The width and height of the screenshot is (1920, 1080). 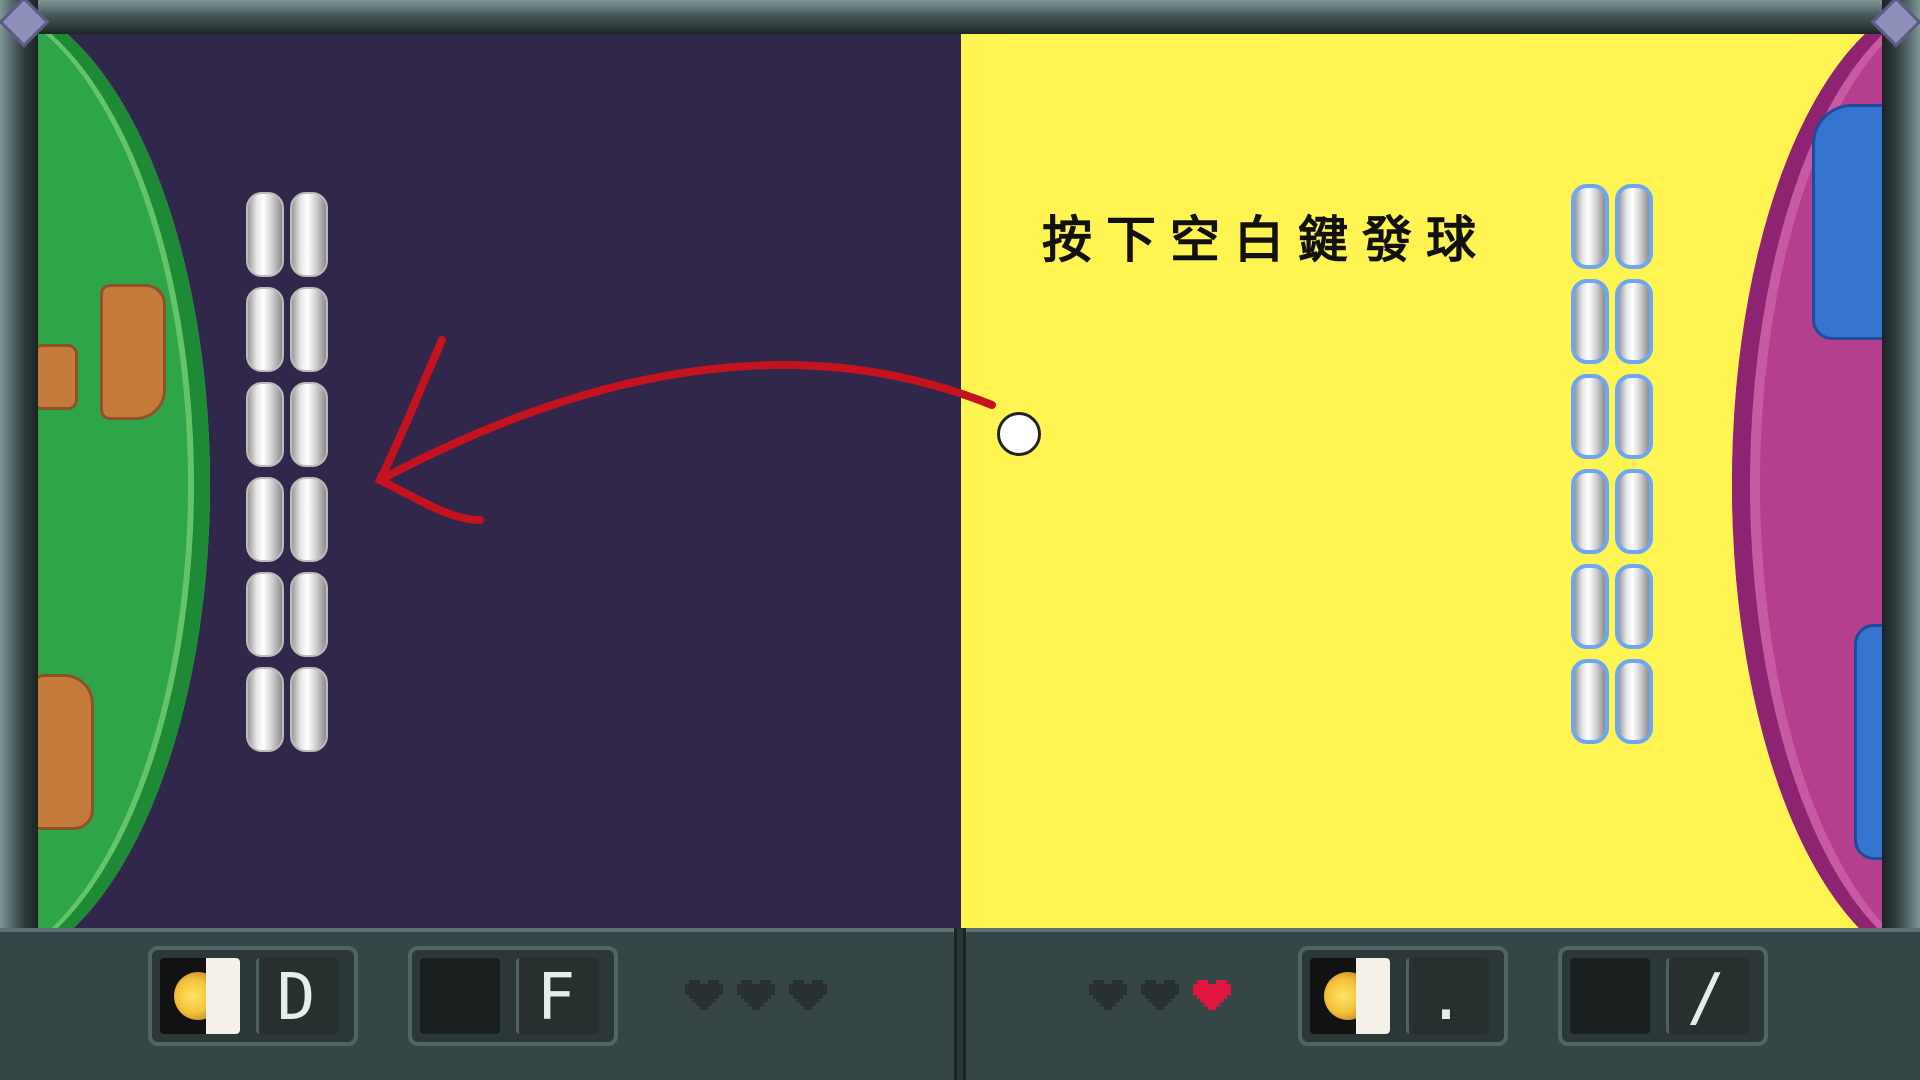 I want to click on right-skill-slot: ., so click(x=1403, y=996).